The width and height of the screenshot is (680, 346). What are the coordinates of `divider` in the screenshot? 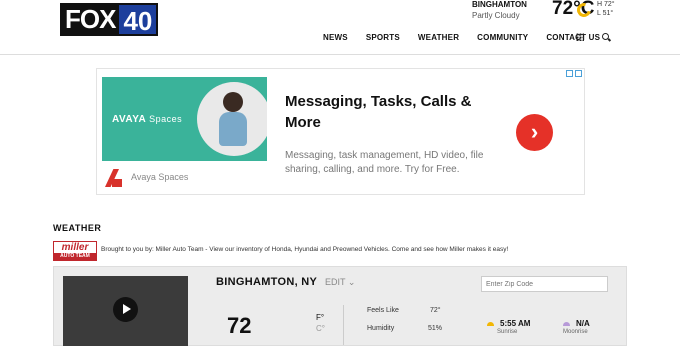 It's located at (343, 325).